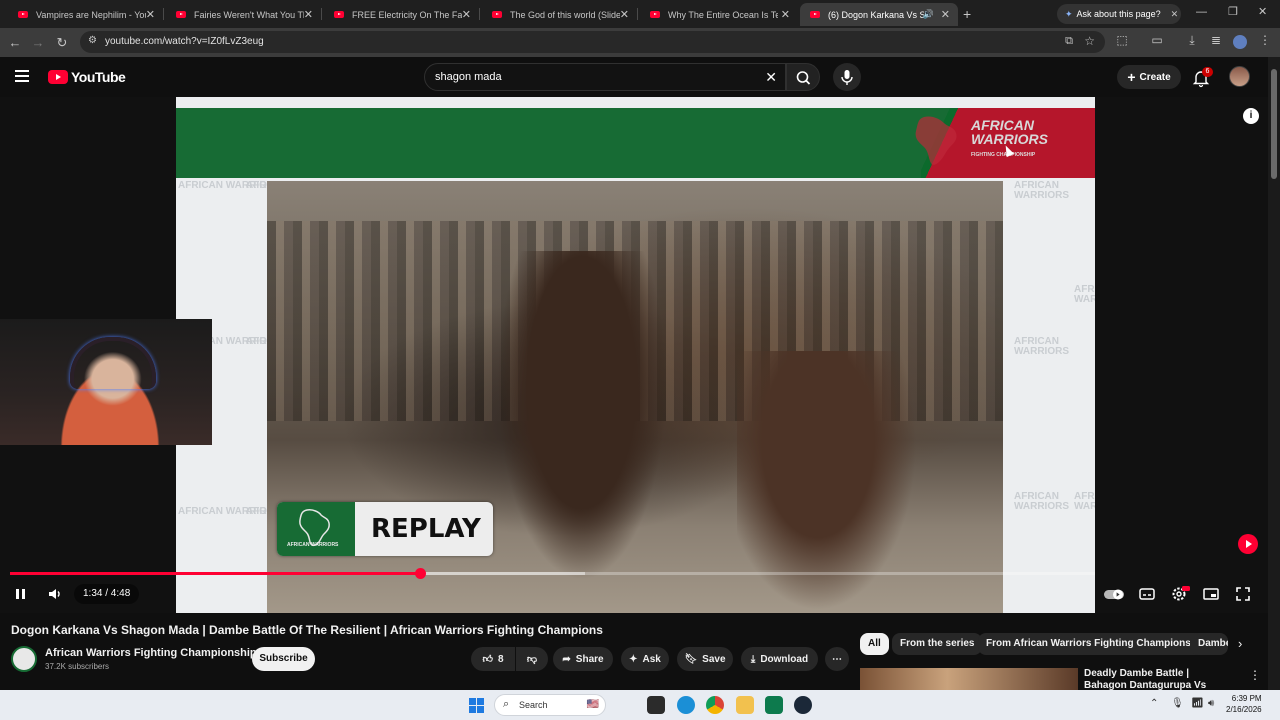  I want to click on speaker-icon, so click(54, 594).